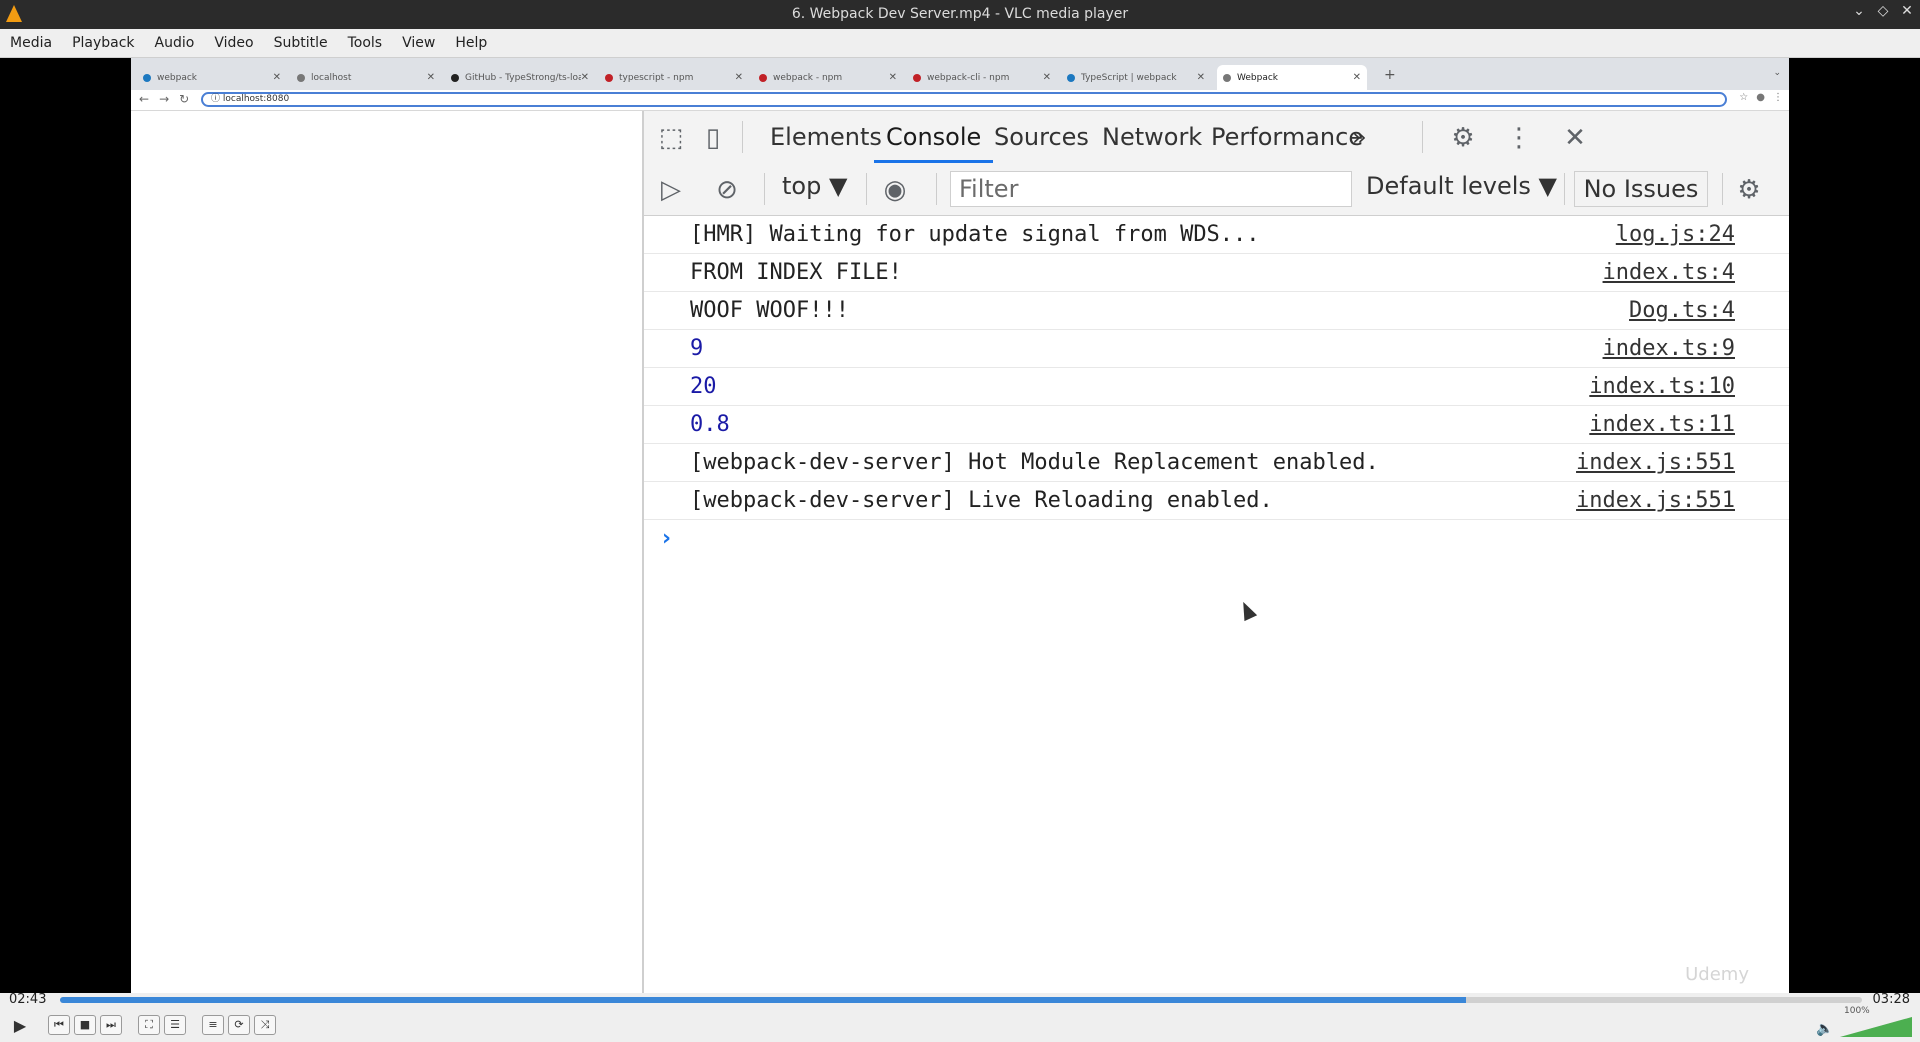 Image resolution: width=1920 pixels, height=1042 pixels. I want to click on issues-button: No Issues, so click(1641, 189).